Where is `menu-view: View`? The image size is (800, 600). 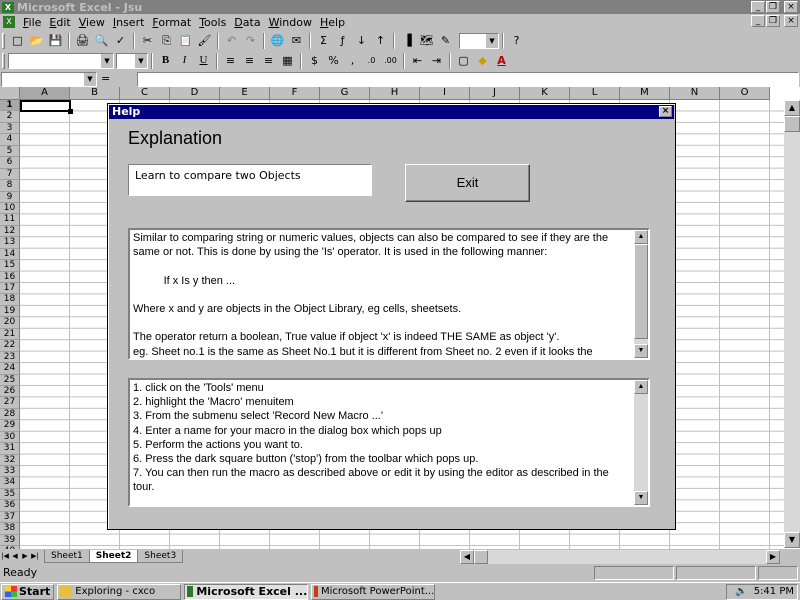 menu-view: View is located at coordinates (92, 22).